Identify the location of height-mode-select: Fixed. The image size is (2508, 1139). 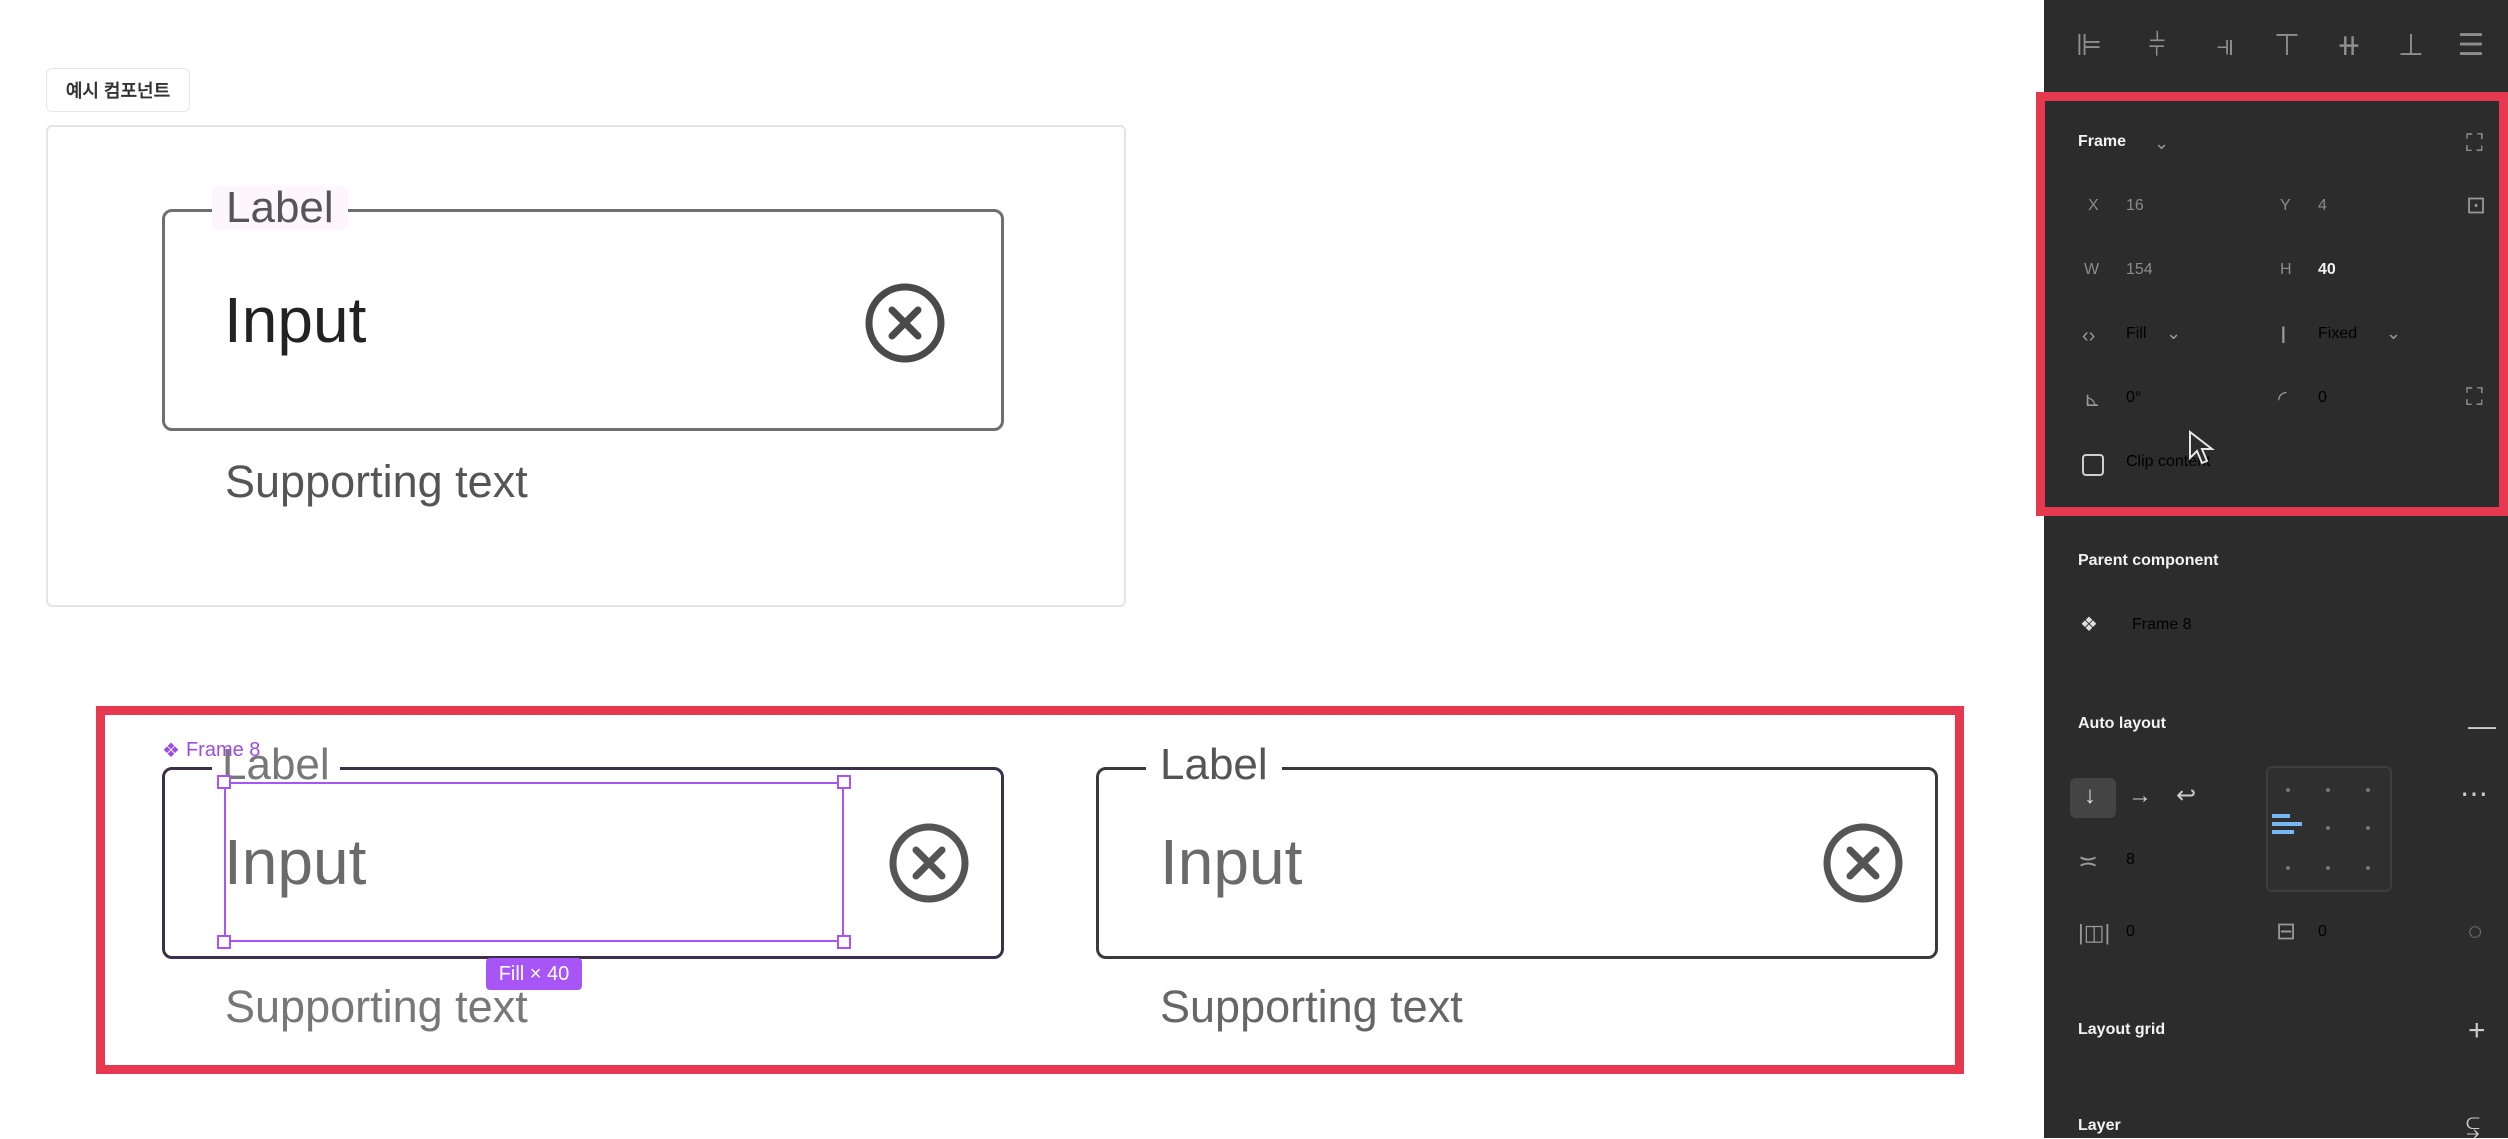
(2337, 334).